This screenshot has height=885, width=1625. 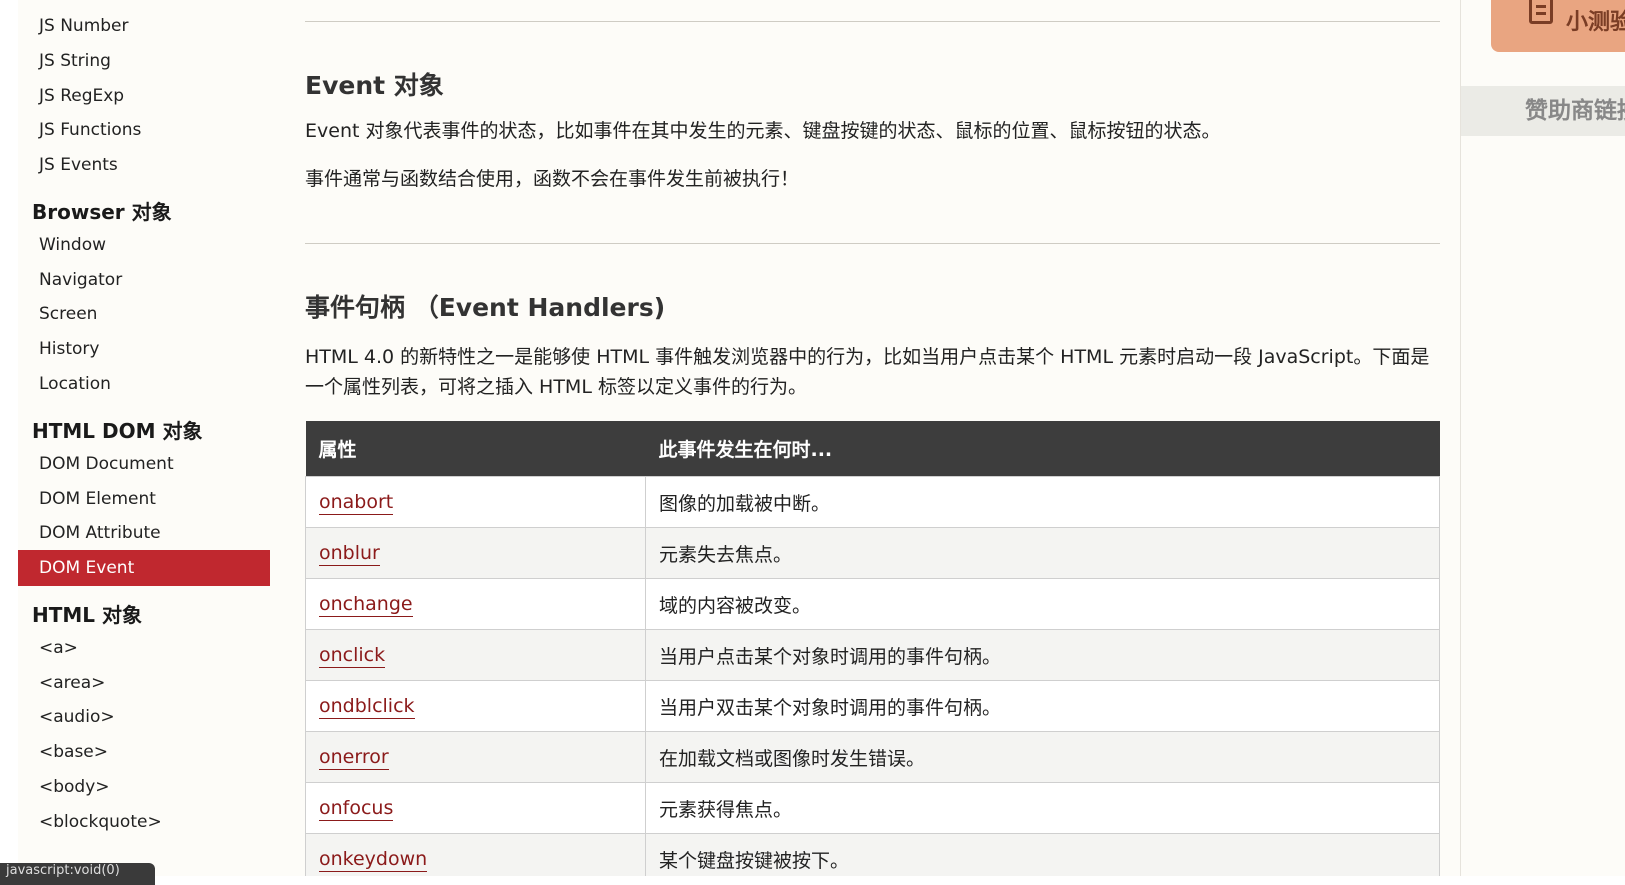 What do you see at coordinates (475, 502) in the screenshot?
I see `attribute-cell: onabort` at bounding box center [475, 502].